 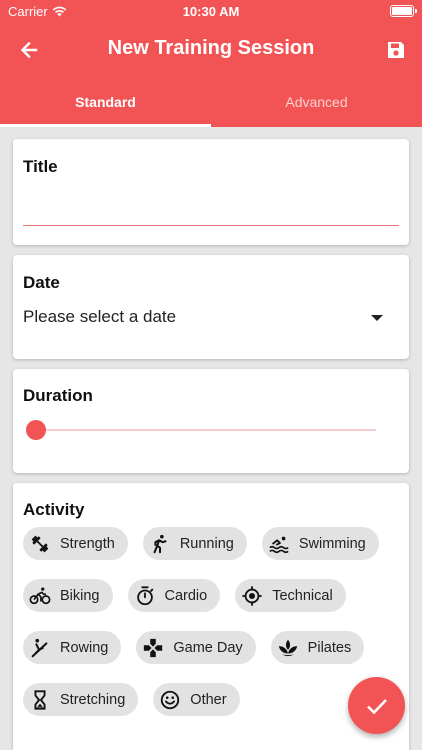 I want to click on page-title: New Training Session, so click(x=211, y=48).